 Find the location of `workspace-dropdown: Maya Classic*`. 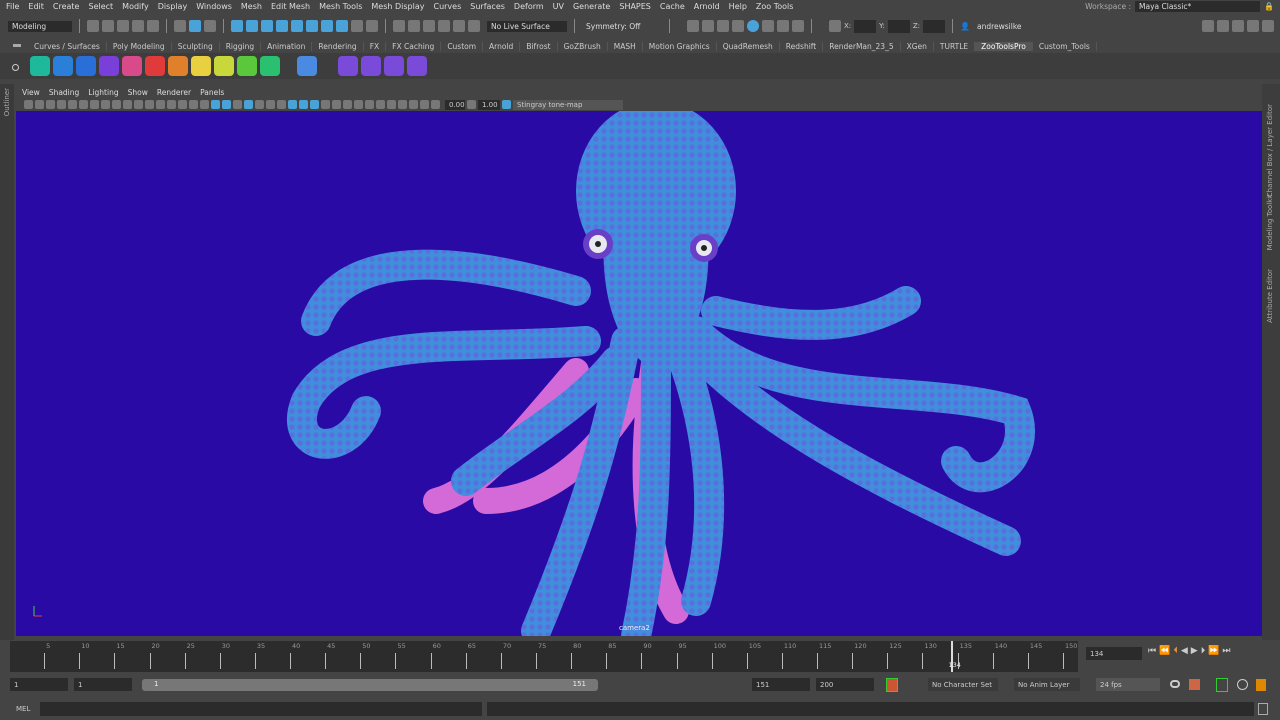

workspace-dropdown: Maya Classic* is located at coordinates (1198, 6).